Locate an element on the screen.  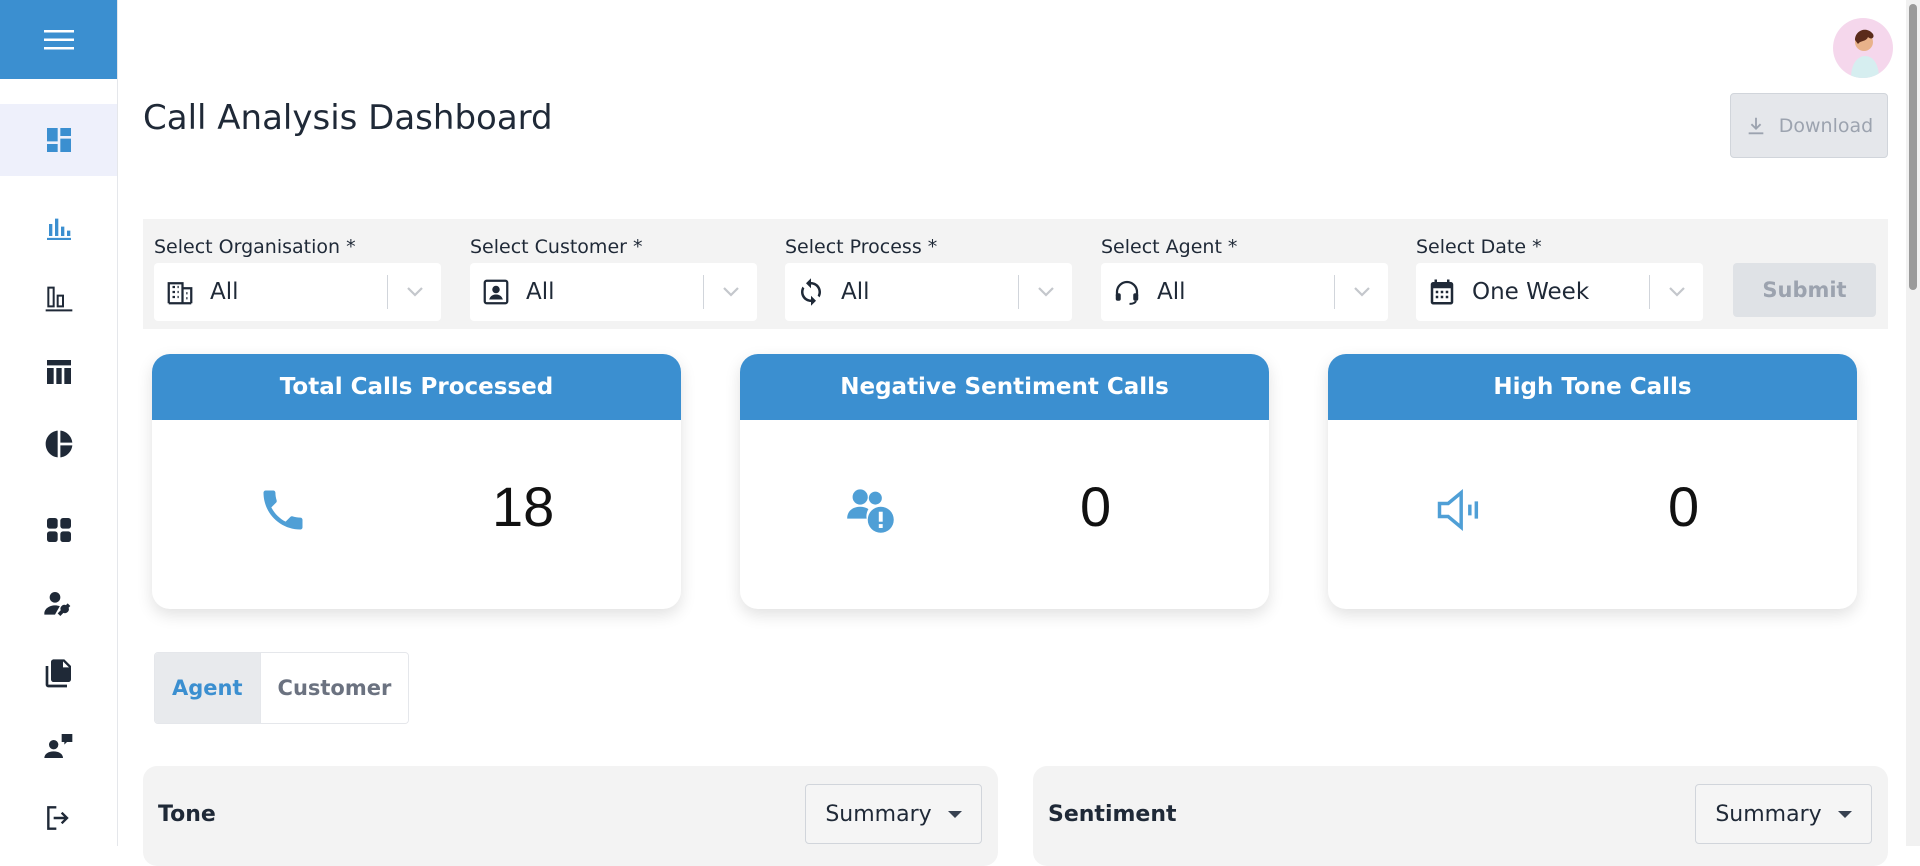
tone-panel: Tone Summary is located at coordinates (570, 816).